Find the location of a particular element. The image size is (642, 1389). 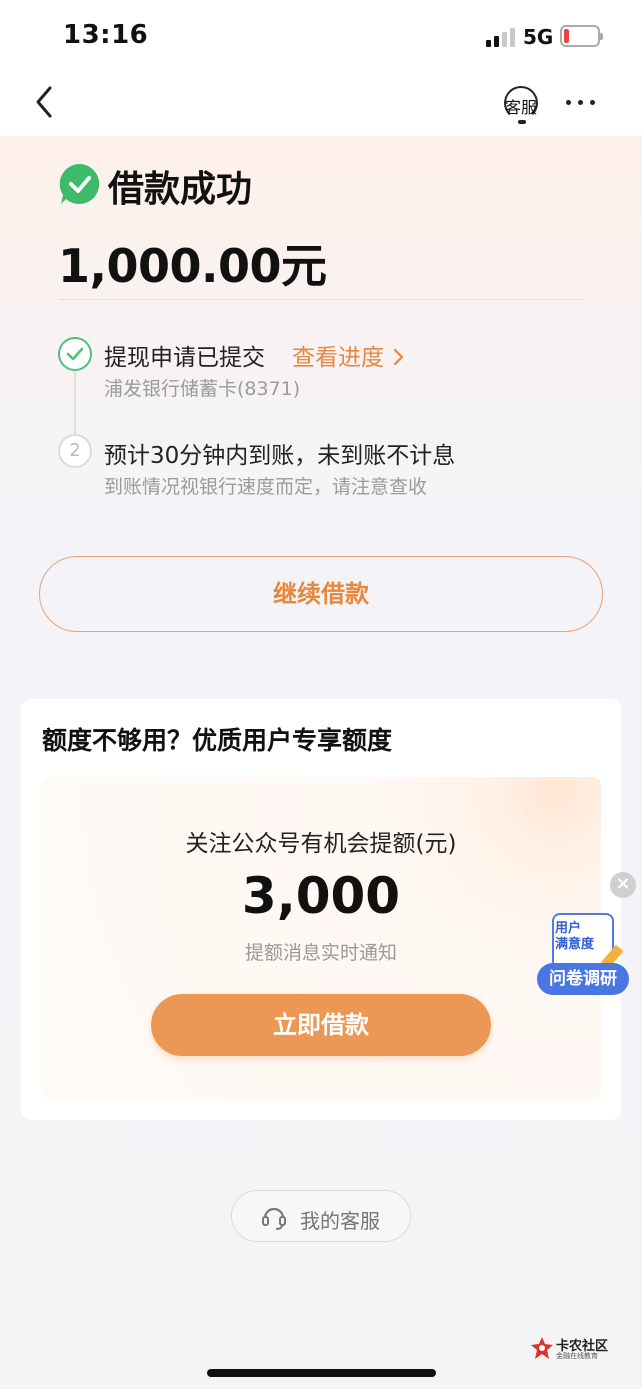

continue-borrow-button: 继续借款 is located at coordinates (321, 594).